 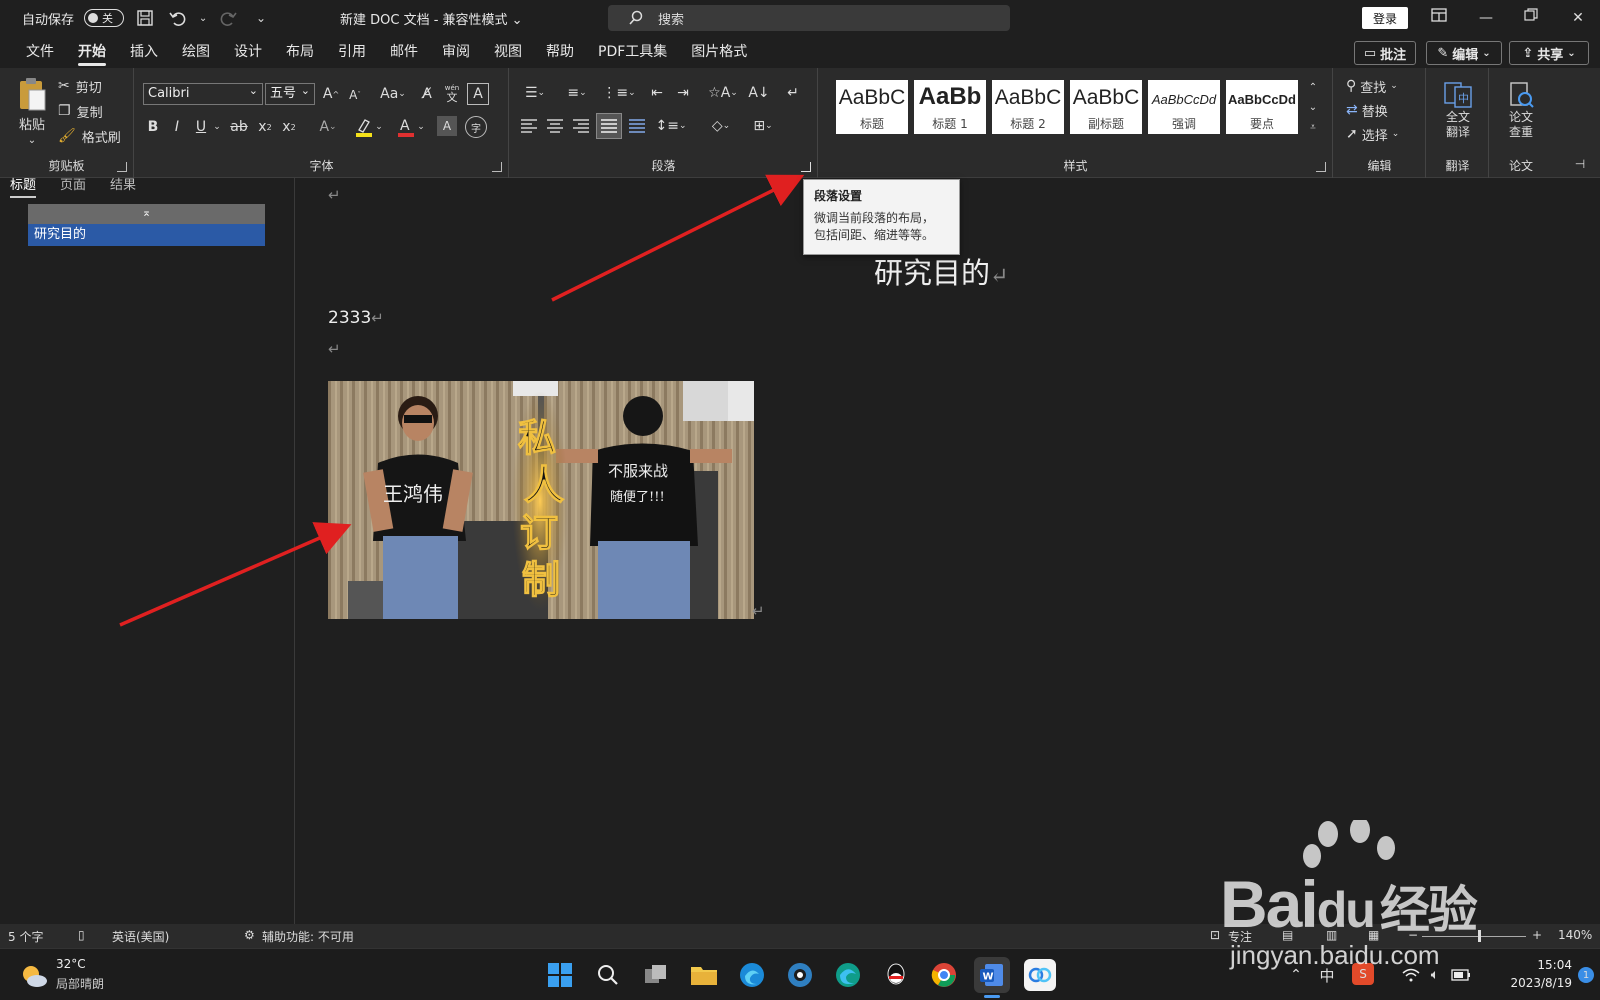 What do you see at coordinates (678, 238) in the screenshot?
I see `arrow-to-paragraph-launcher` at bounding box center [678, 238].